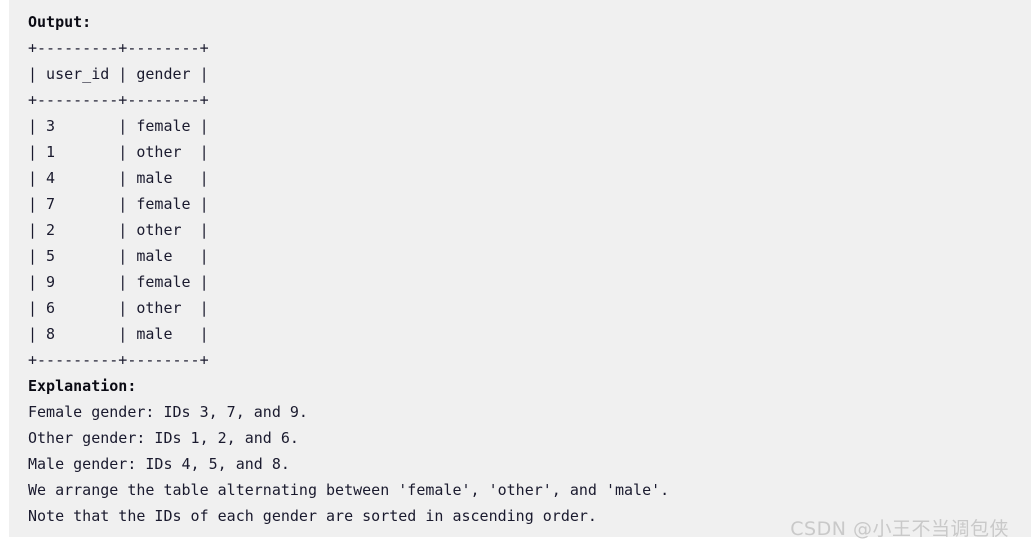 This screenshot has height=549, width=1031. I want to click on explanation-line: Female gender: IDs 3, 7, and 9., so click(168, 412).